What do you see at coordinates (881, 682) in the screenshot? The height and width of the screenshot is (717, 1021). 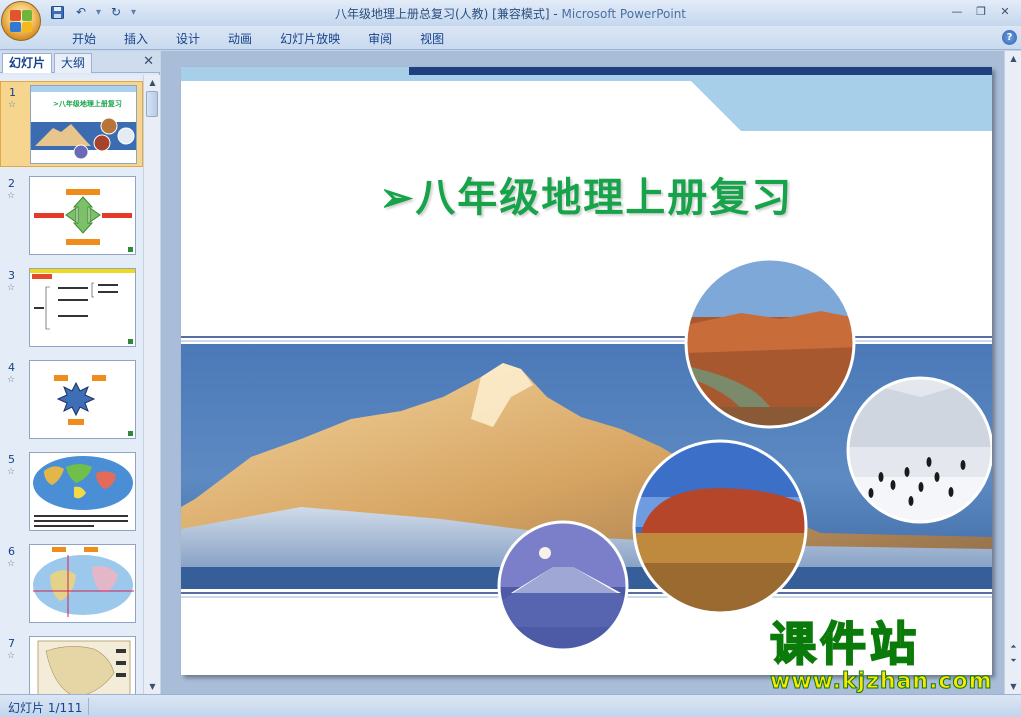 I see `watermark-url: www.kjzhan.com` at bounding box center [881, 682].